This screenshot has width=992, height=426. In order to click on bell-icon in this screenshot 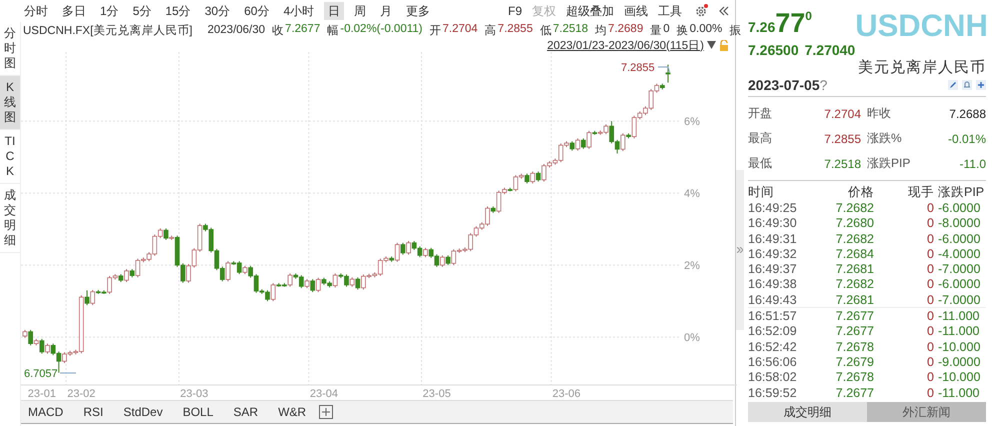, I will do `click(967, 85)`.